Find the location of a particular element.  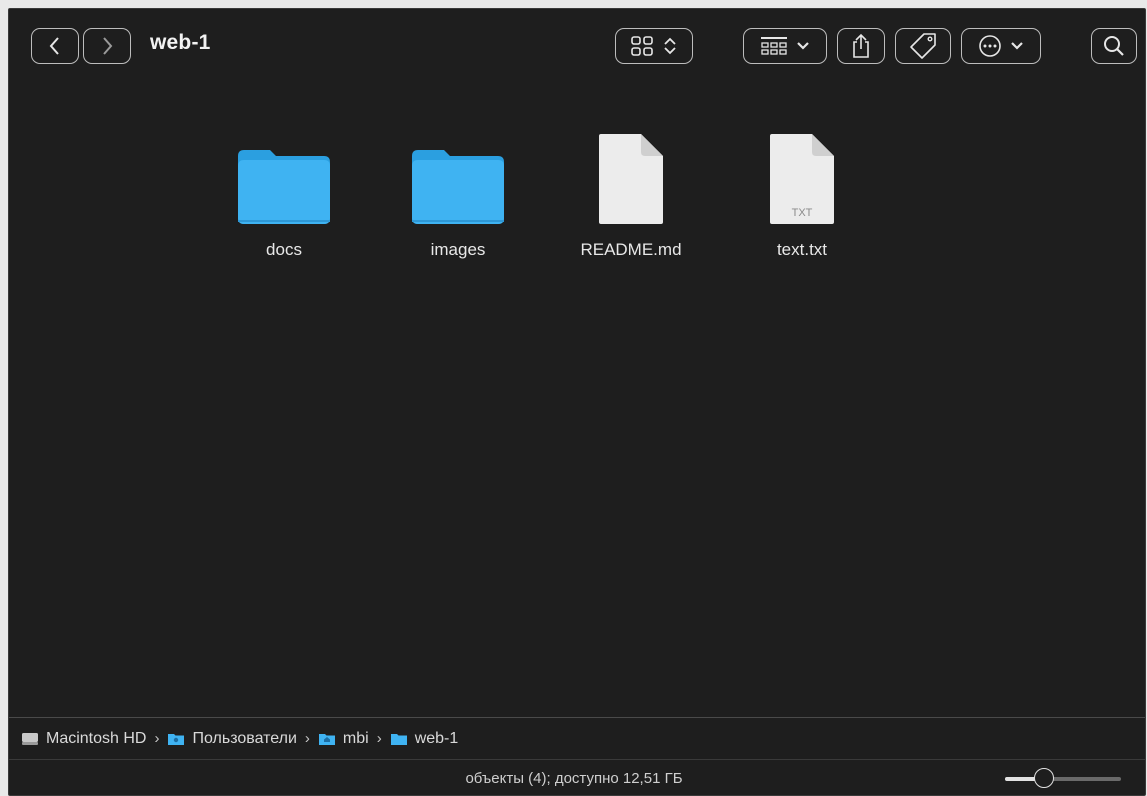

path-crumb-mbi: mbi is located at coordinates (343, 739).